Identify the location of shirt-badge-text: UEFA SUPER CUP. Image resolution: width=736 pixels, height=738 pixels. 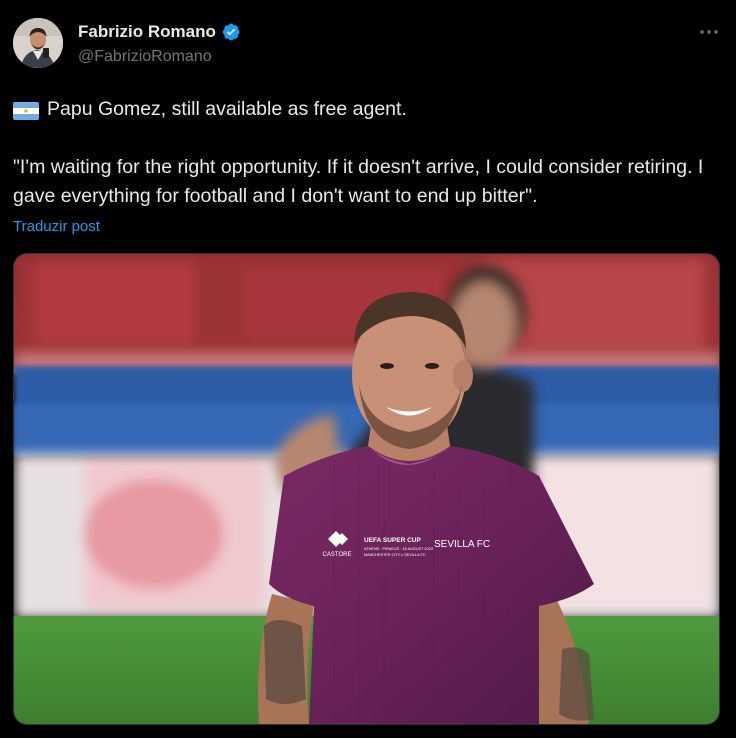
(392, 540).